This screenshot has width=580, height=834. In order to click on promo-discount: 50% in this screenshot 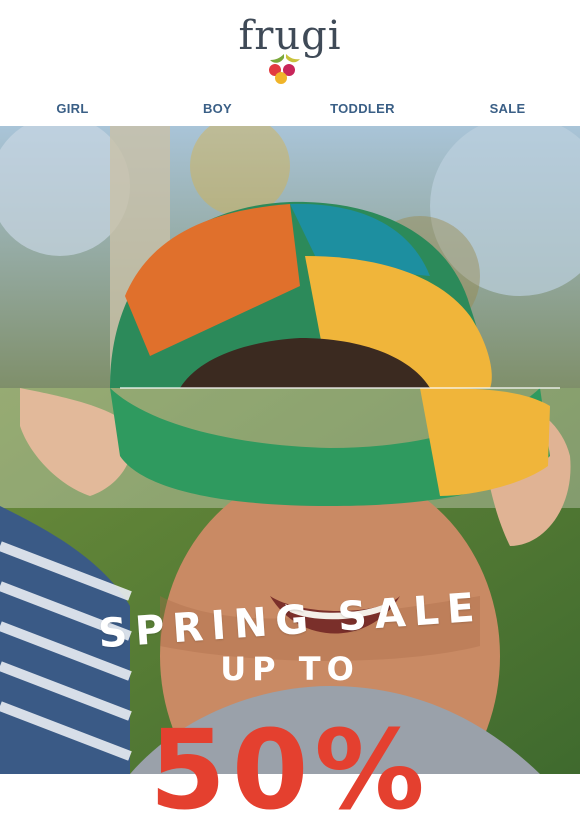, I will do `click(290, 770)`.